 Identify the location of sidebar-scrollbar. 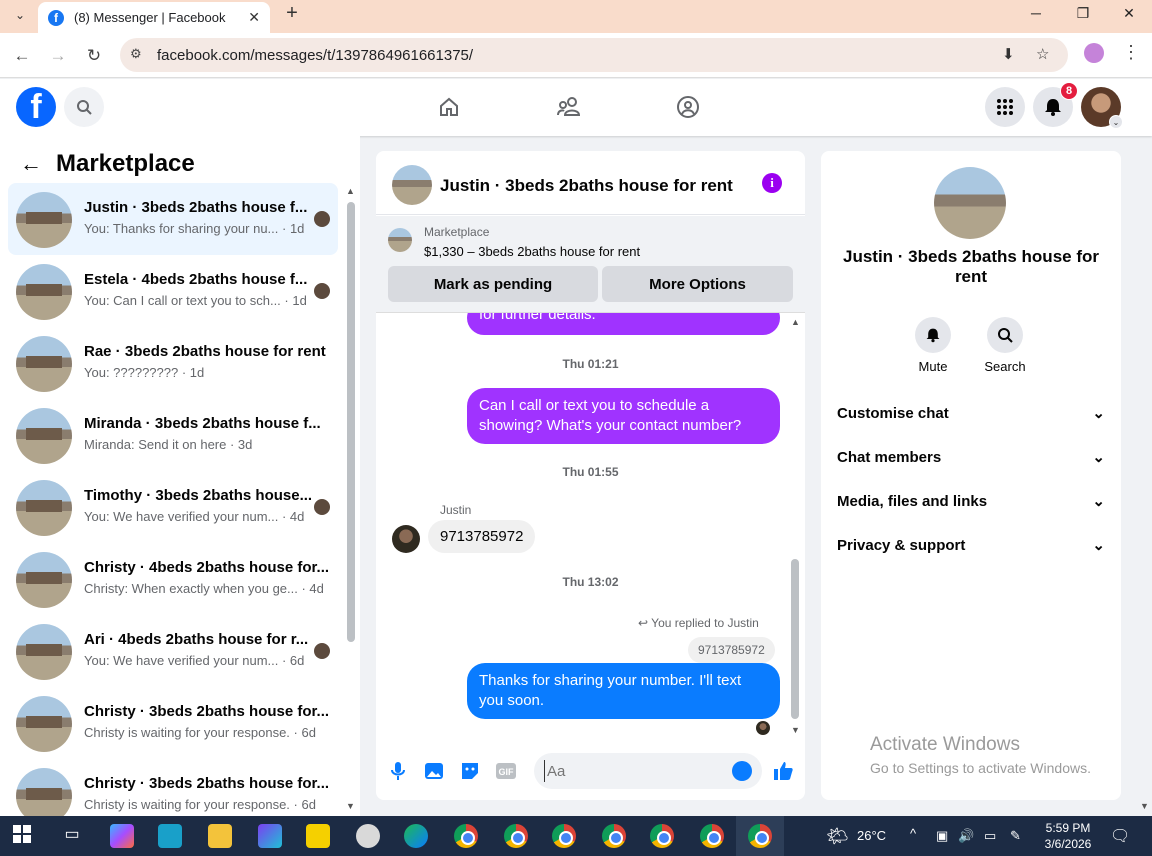
(351, 422).